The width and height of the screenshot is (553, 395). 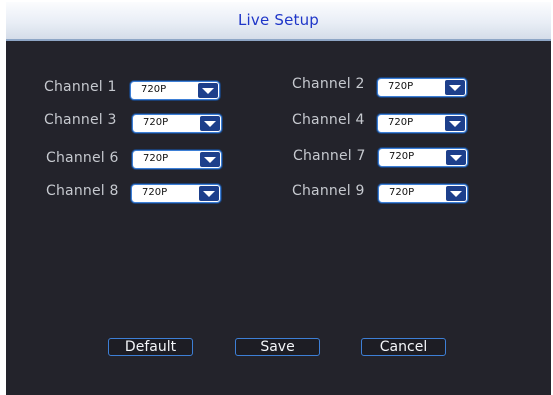 I want to click on title-bar: Live Setup, so click(x=278, y=21).